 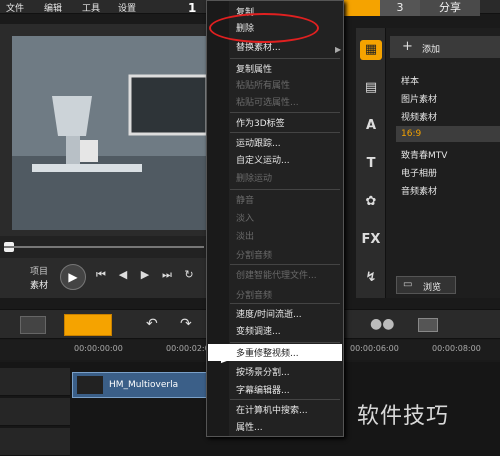 What do you see at coordinates (15, 7) in the screenshot?
I see `menu-file: 文件` at bounding box center [15, 7].